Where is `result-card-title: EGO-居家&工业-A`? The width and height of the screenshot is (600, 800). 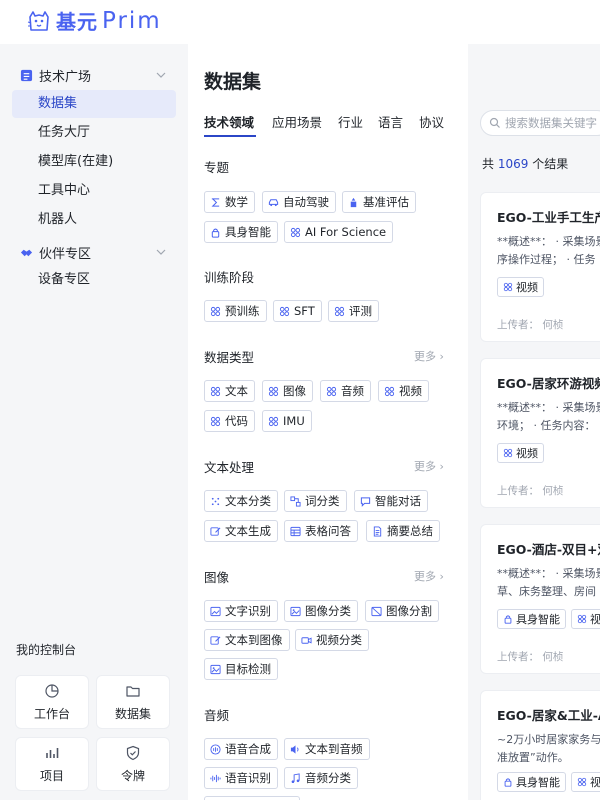 result-card-title: EGO-居家&工业-A is located at coordinates (548, 715).